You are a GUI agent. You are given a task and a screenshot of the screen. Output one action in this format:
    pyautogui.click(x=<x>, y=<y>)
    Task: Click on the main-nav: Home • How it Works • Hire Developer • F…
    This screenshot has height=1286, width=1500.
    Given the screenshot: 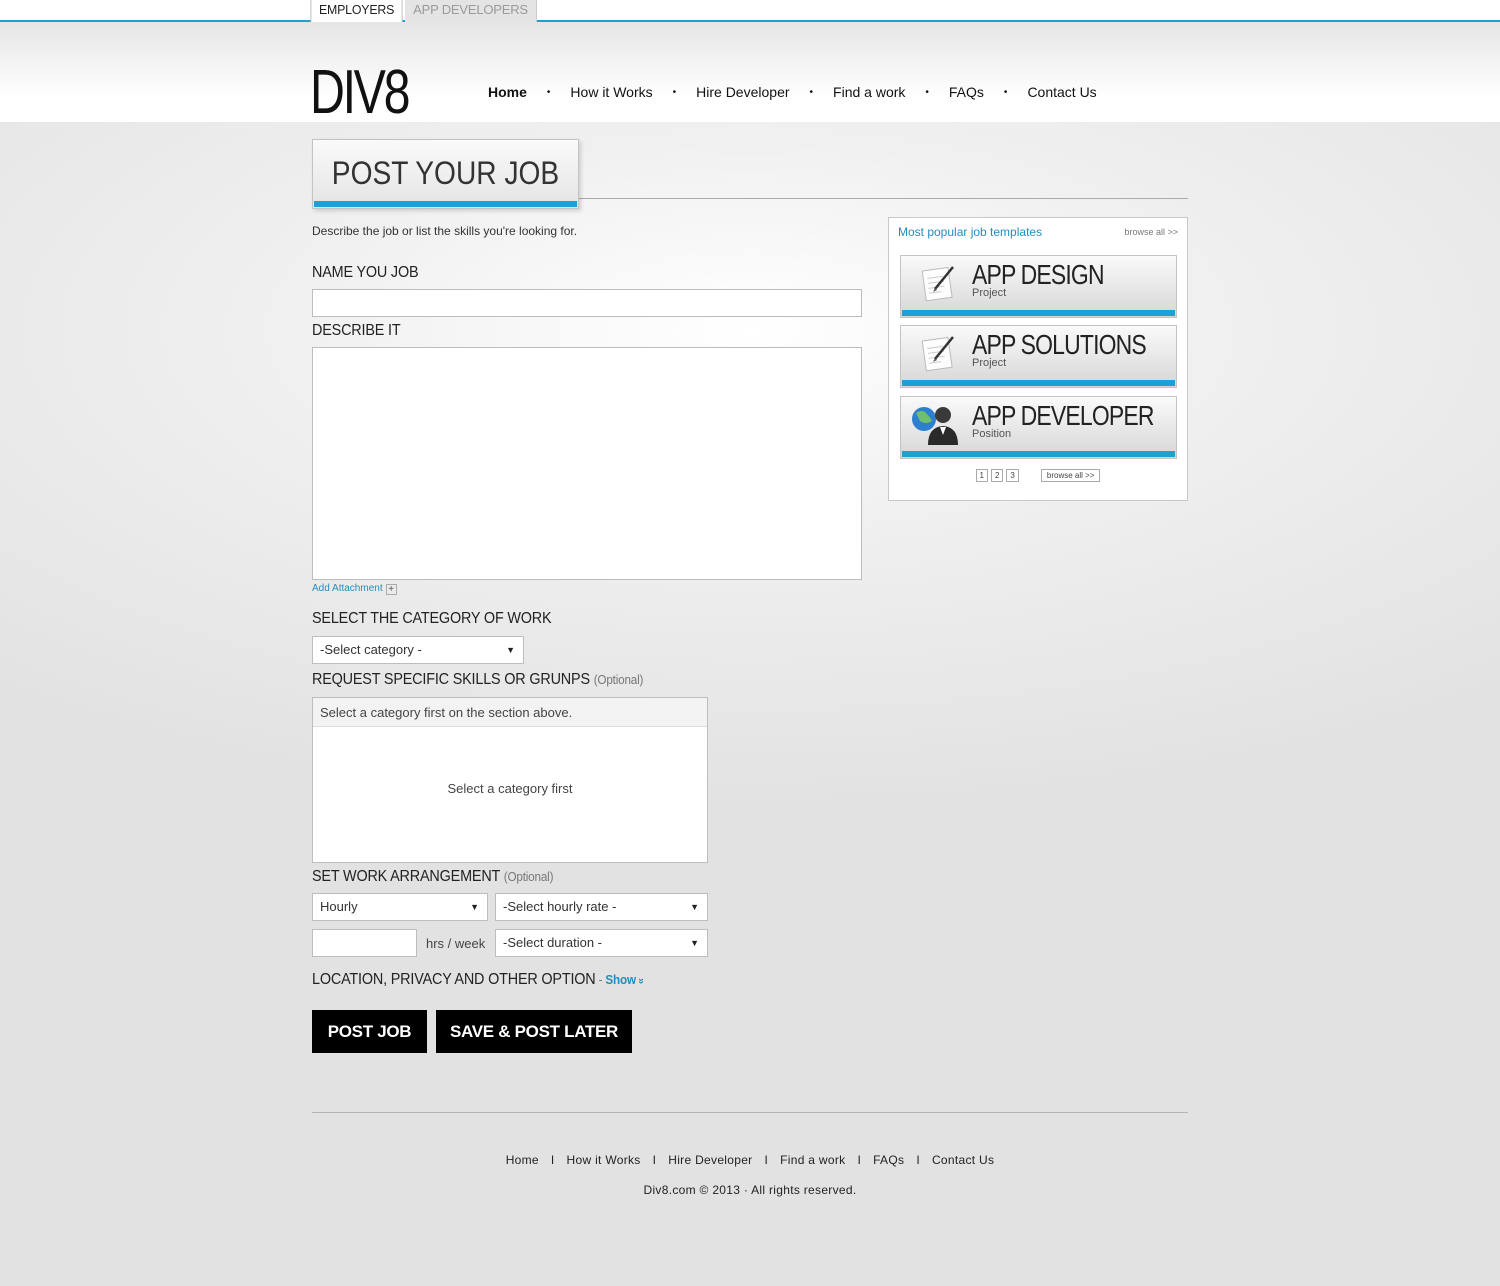 What is the action you would take?
    pyautogui.click(x=792, y=92)
    